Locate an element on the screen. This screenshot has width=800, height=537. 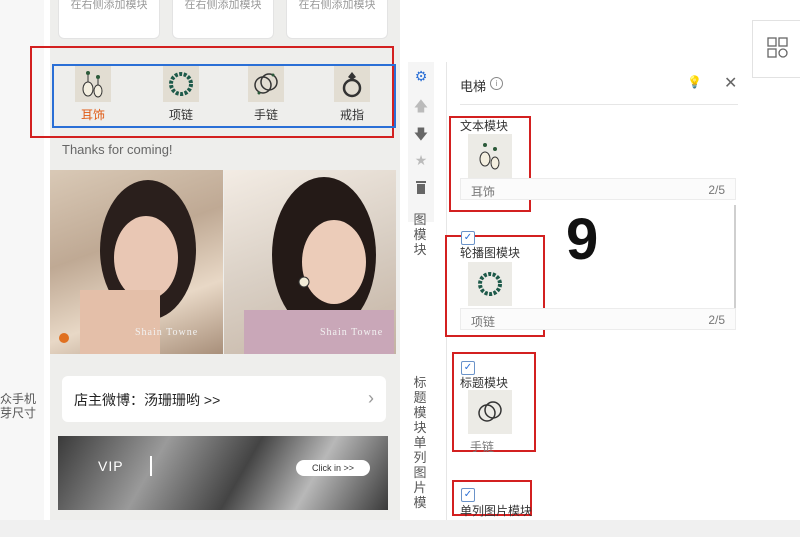
arrow-down-icon: 🡇 is located at coordinates (421, 136).